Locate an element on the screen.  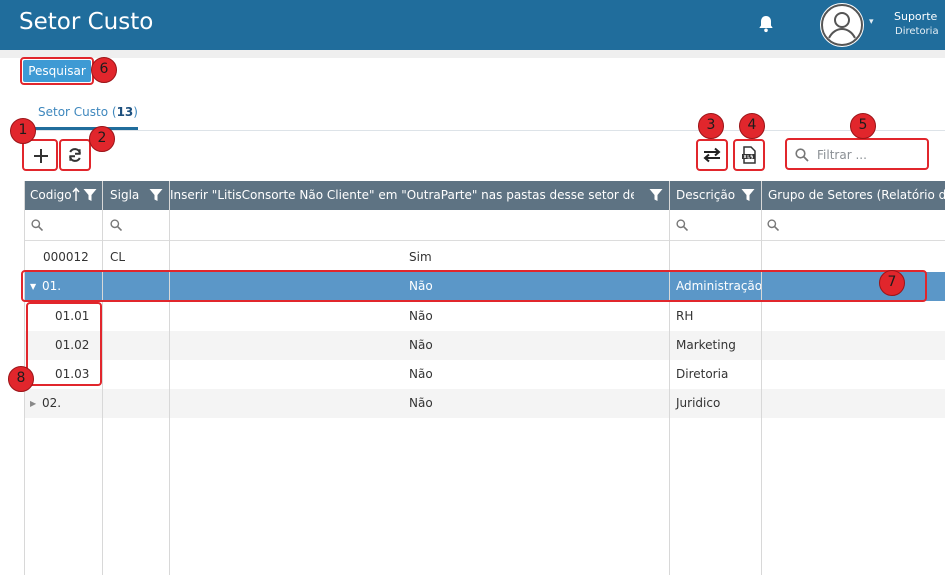
table-row: 01.03 Não Diretoria is located at coordinates (484, 374).